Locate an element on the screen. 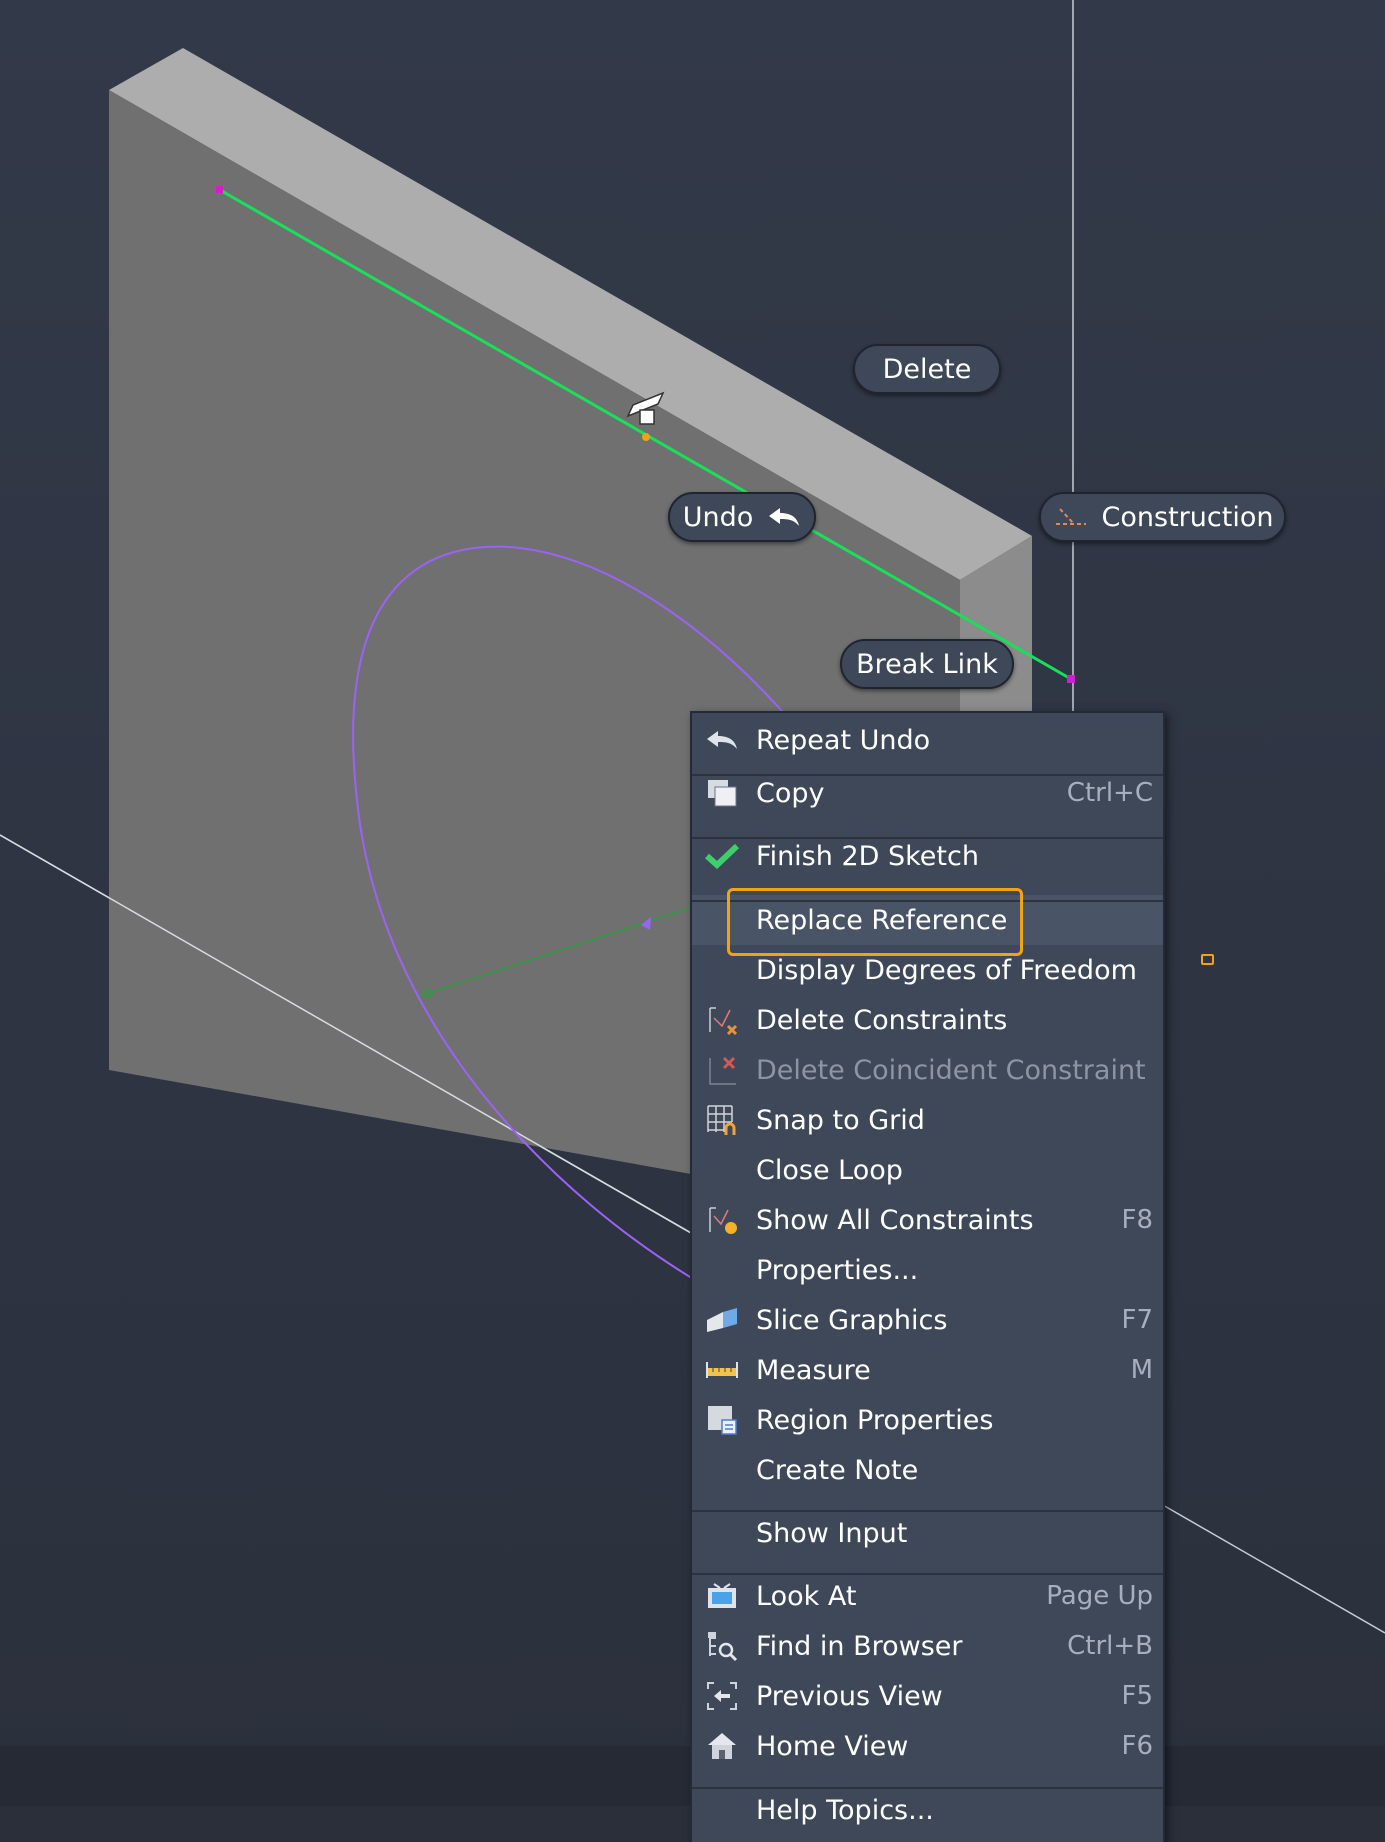  menu-item-delete-coincident-constraint: Delete Coincident Constraint is located at coordinates (927, 1070).